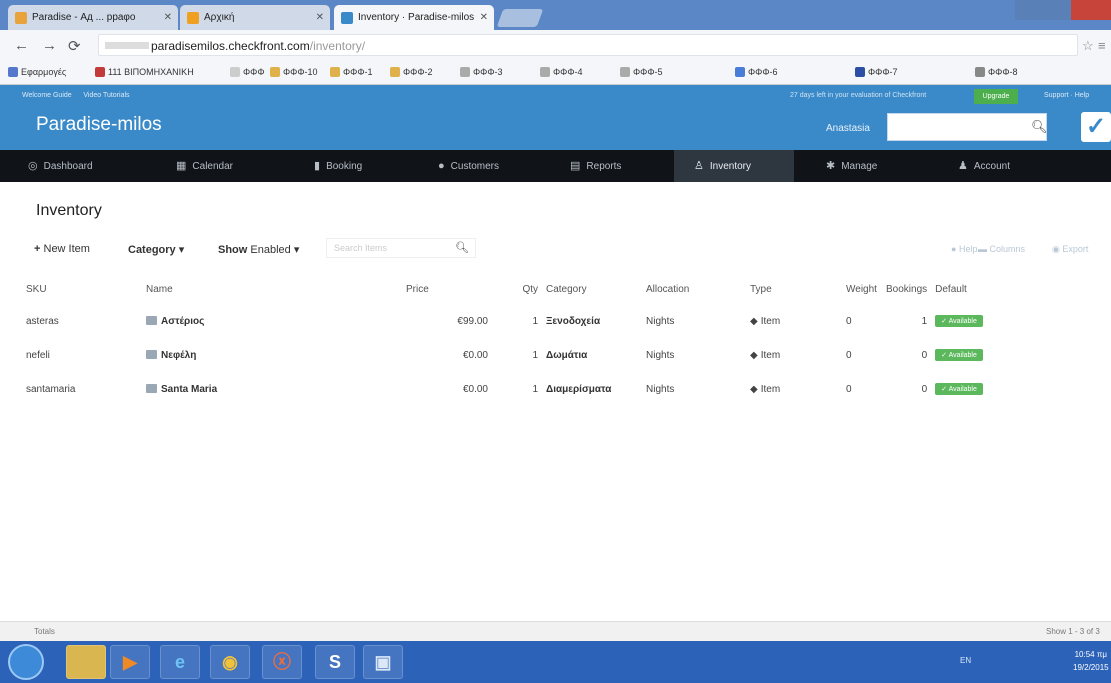 This screenshot has width=1111, height=683. Describe the element at coordinates (561, 72) in the screenshot. I see `bookmark-item: ΦΦΦ-4` at that location.